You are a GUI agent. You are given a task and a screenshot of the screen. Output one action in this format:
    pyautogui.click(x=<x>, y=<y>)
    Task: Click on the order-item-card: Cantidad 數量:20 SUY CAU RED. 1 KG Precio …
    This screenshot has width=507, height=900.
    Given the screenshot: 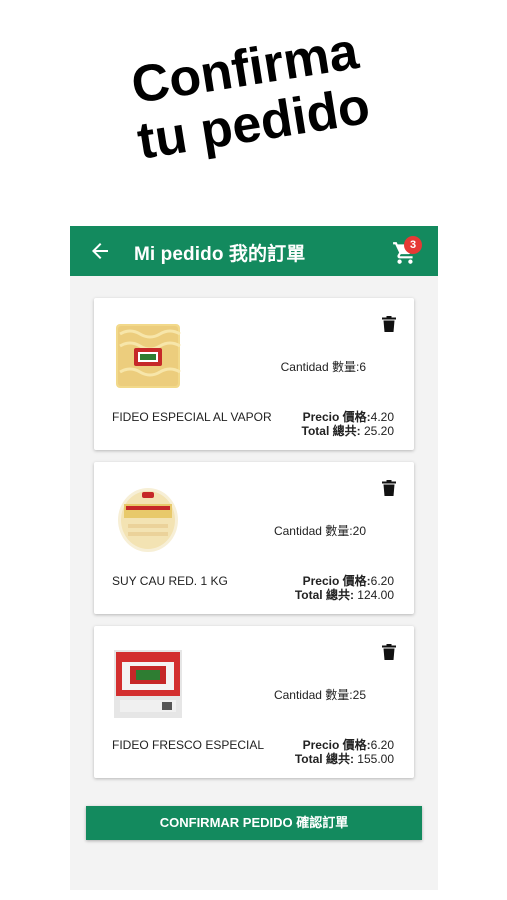 What is the action you would take?
    pyautogui.click(x=254, y=538)
    